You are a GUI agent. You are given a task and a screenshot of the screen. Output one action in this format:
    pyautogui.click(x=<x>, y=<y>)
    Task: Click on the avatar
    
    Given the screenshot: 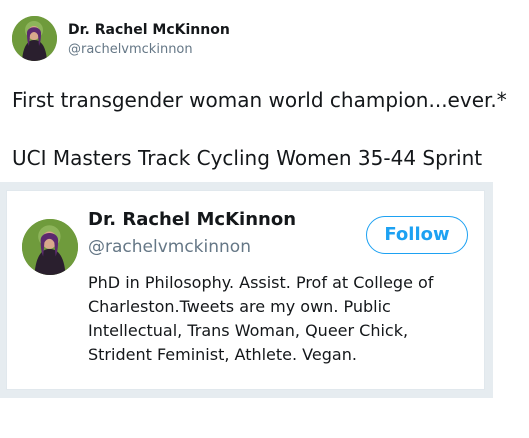 What is the action you would take?
    pyautogui.click(x=34, y=38)
    